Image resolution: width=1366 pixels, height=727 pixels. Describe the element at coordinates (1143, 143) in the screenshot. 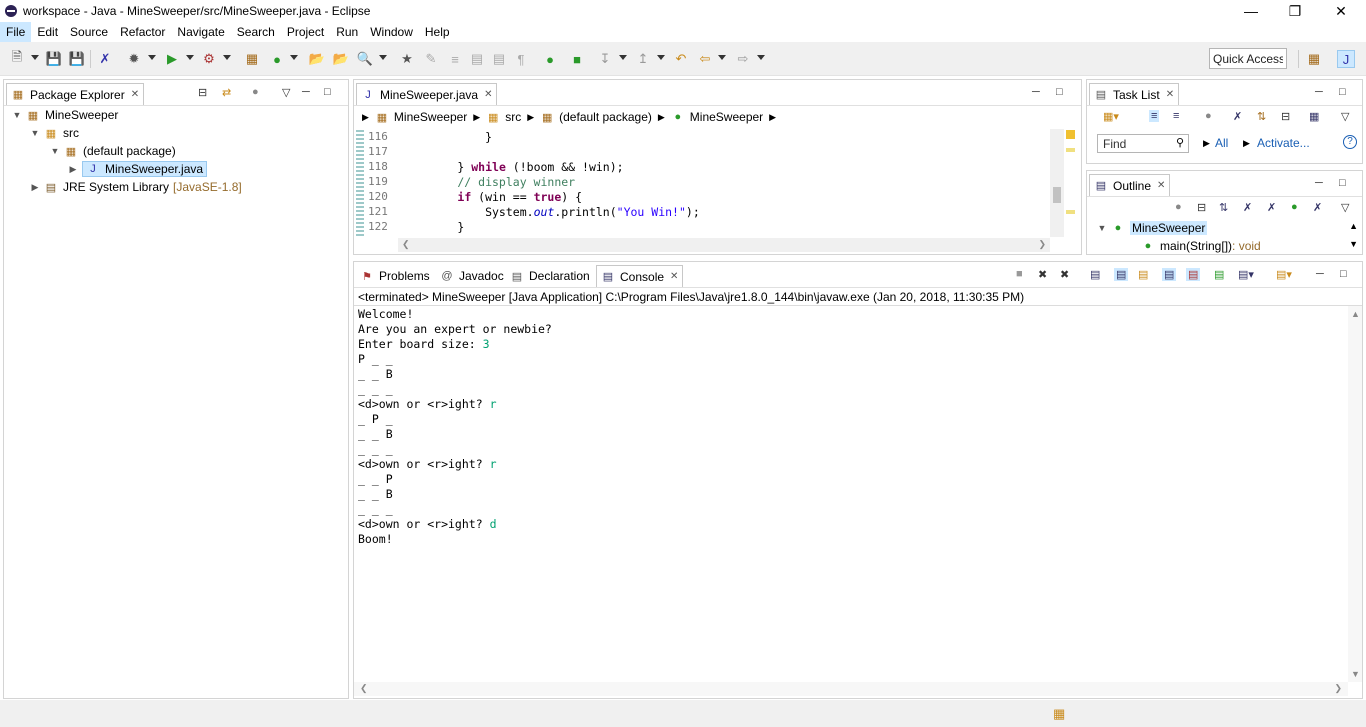

I see `find-input: Find ⚲` at that location.